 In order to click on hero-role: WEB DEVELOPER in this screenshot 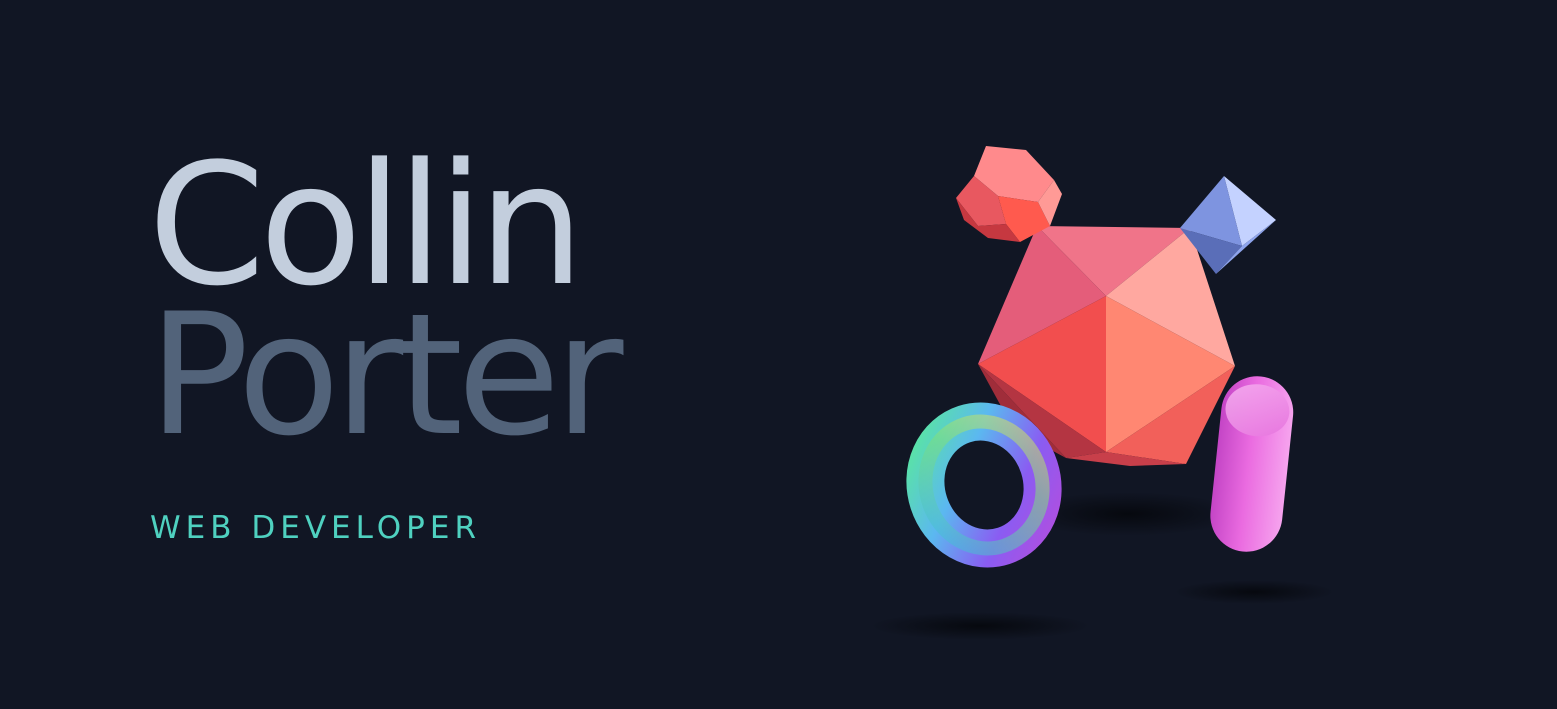, I will do `click(315, 528)`.